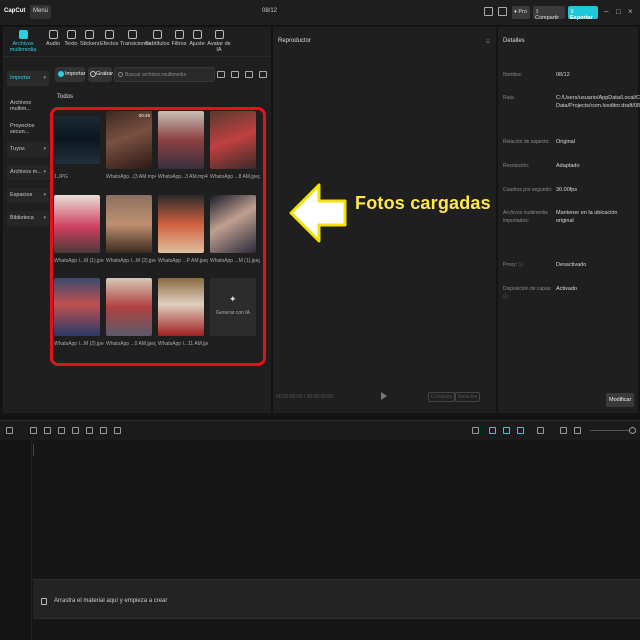 Image resolution: width=640 pixels, height=640 pixels. What do you see at coordinates (521, 12) in the screenshot?
I see `pro-button: ♦ Pro` at bounding box center [521, 12].